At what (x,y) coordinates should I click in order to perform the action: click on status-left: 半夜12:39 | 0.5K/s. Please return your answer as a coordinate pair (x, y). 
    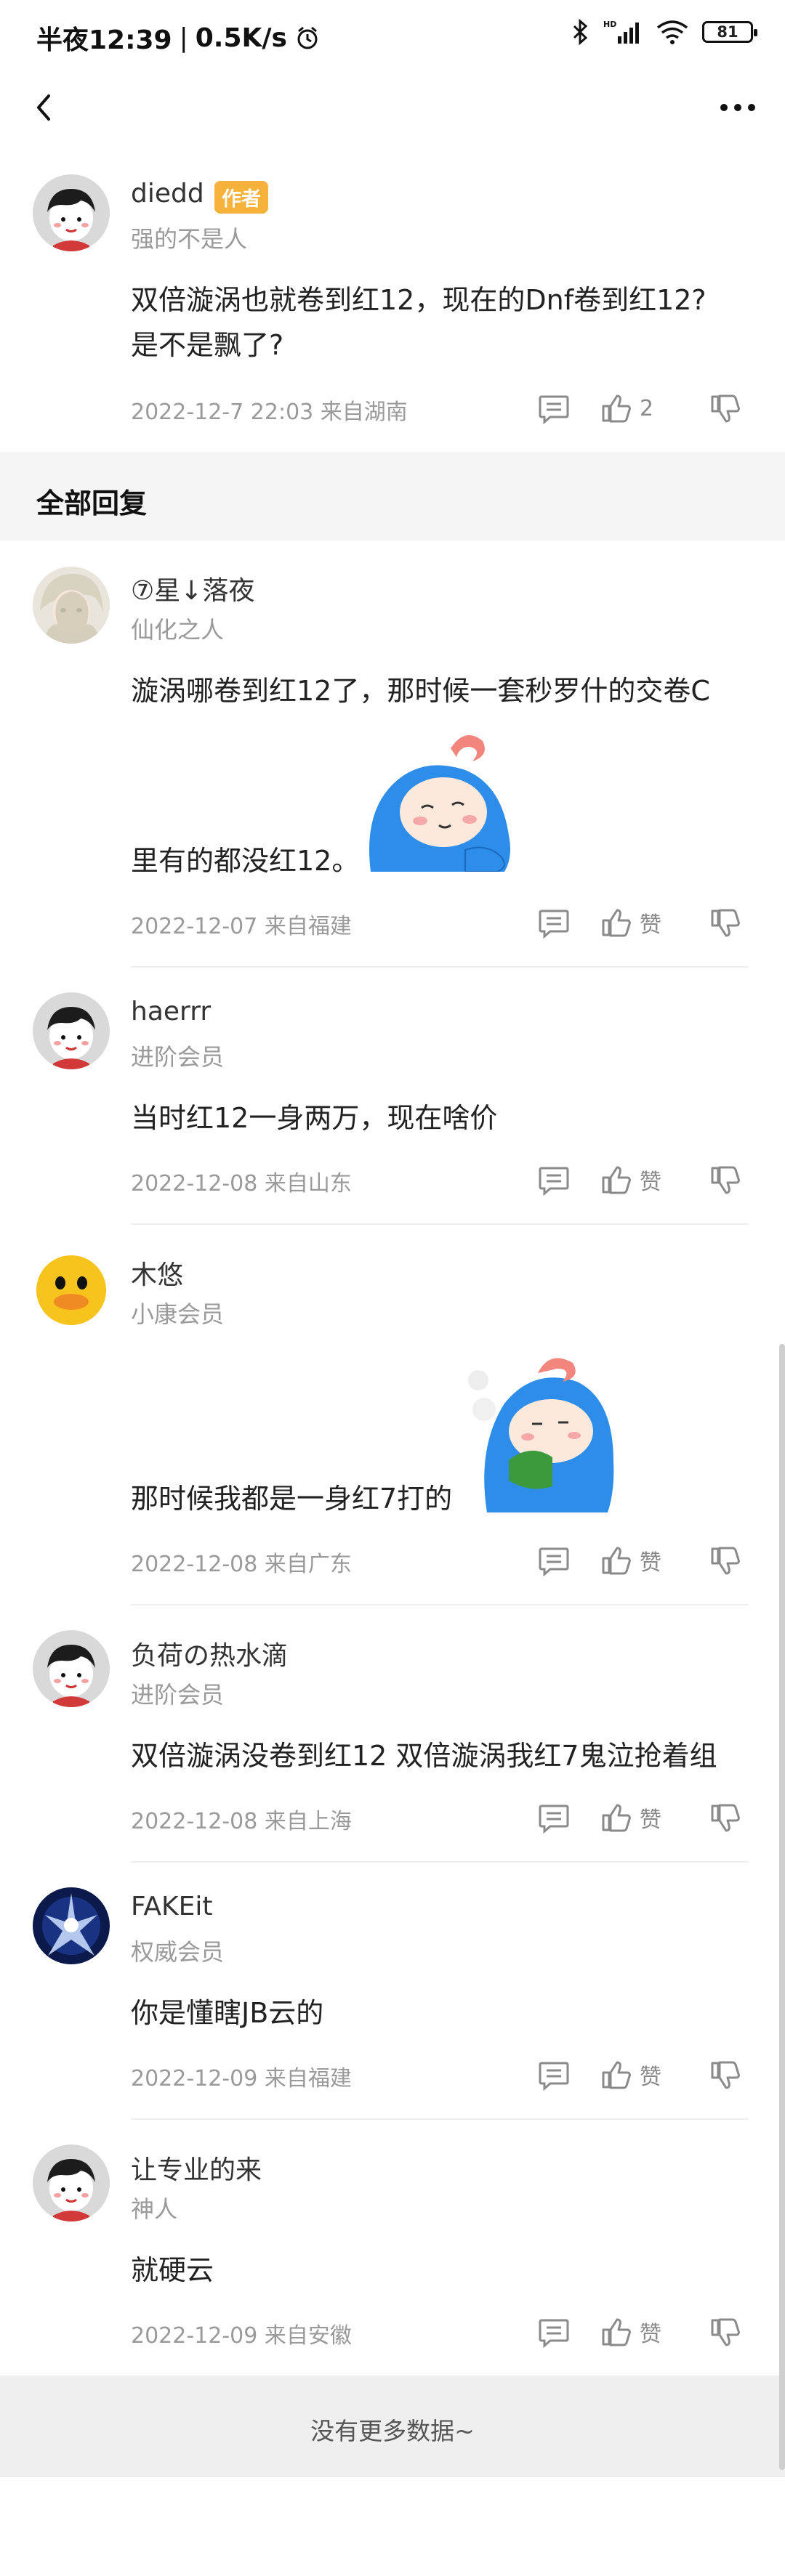
    Looking at the image, I should click on (178, 38).